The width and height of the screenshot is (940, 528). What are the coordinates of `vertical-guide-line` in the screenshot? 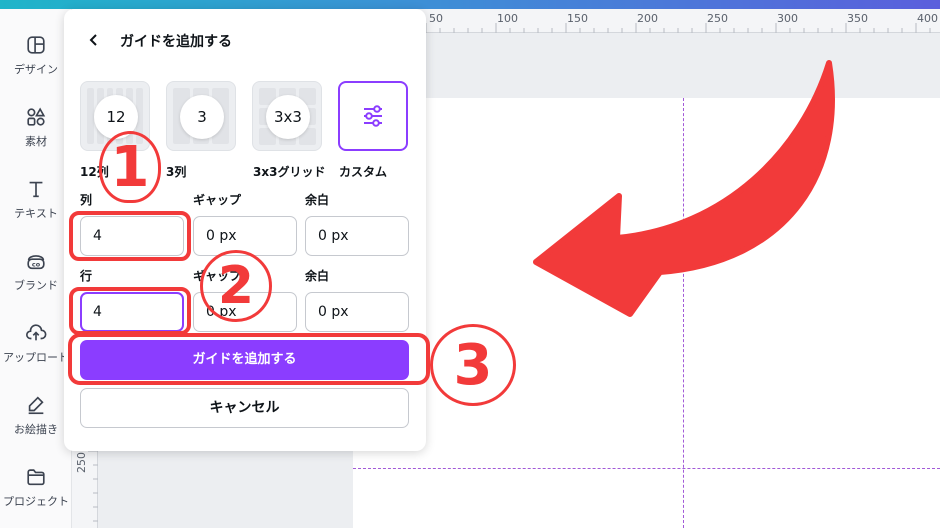 It's located at (683, 313).